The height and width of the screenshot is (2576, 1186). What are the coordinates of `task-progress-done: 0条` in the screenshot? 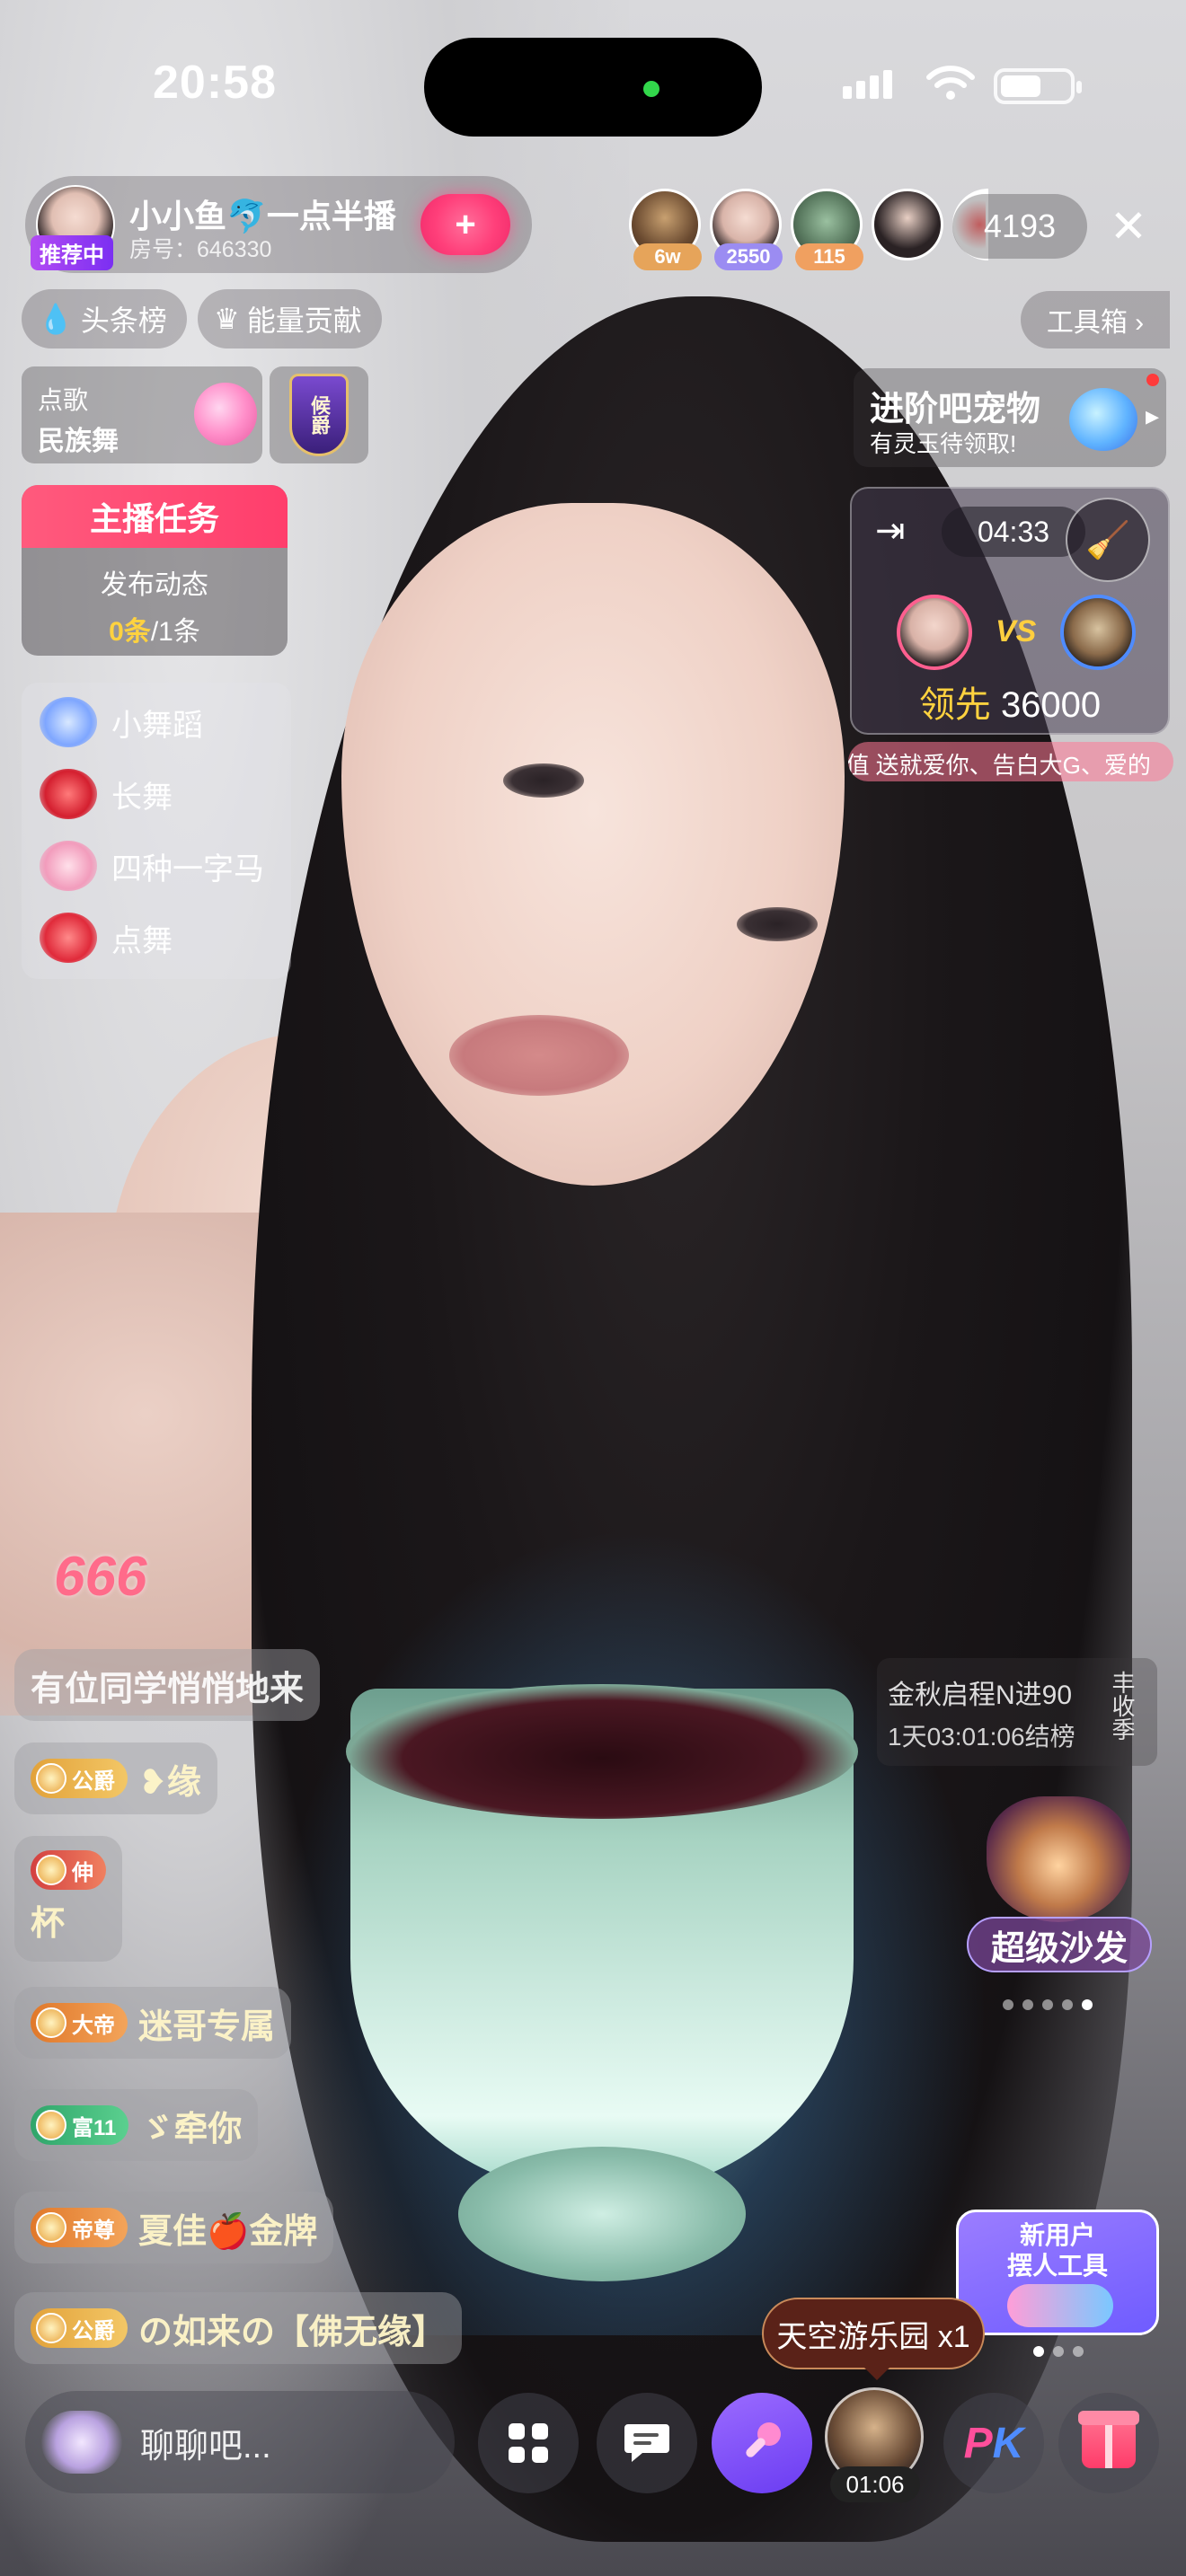 It's located at (130, 632).